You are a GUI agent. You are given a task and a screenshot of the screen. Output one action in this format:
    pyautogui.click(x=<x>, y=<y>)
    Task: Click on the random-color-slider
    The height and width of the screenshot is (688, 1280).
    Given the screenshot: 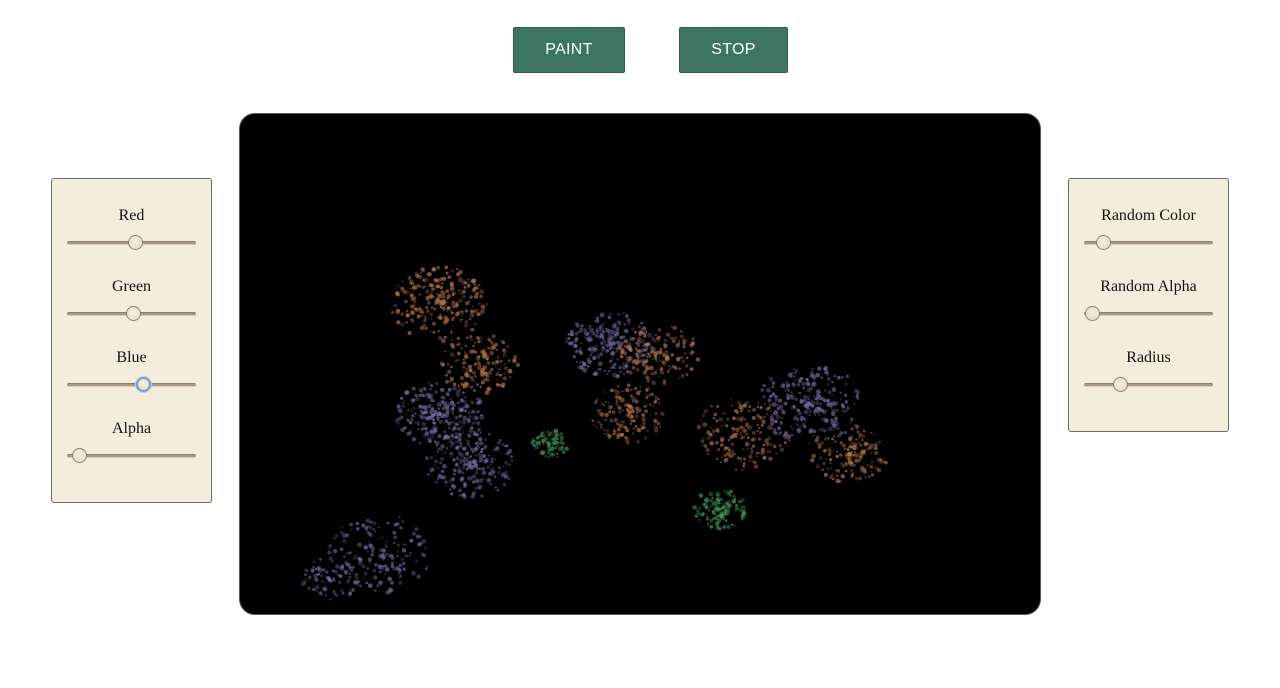 What is the action you would take?
    pyautogui.click(x=1148, y=242)
    